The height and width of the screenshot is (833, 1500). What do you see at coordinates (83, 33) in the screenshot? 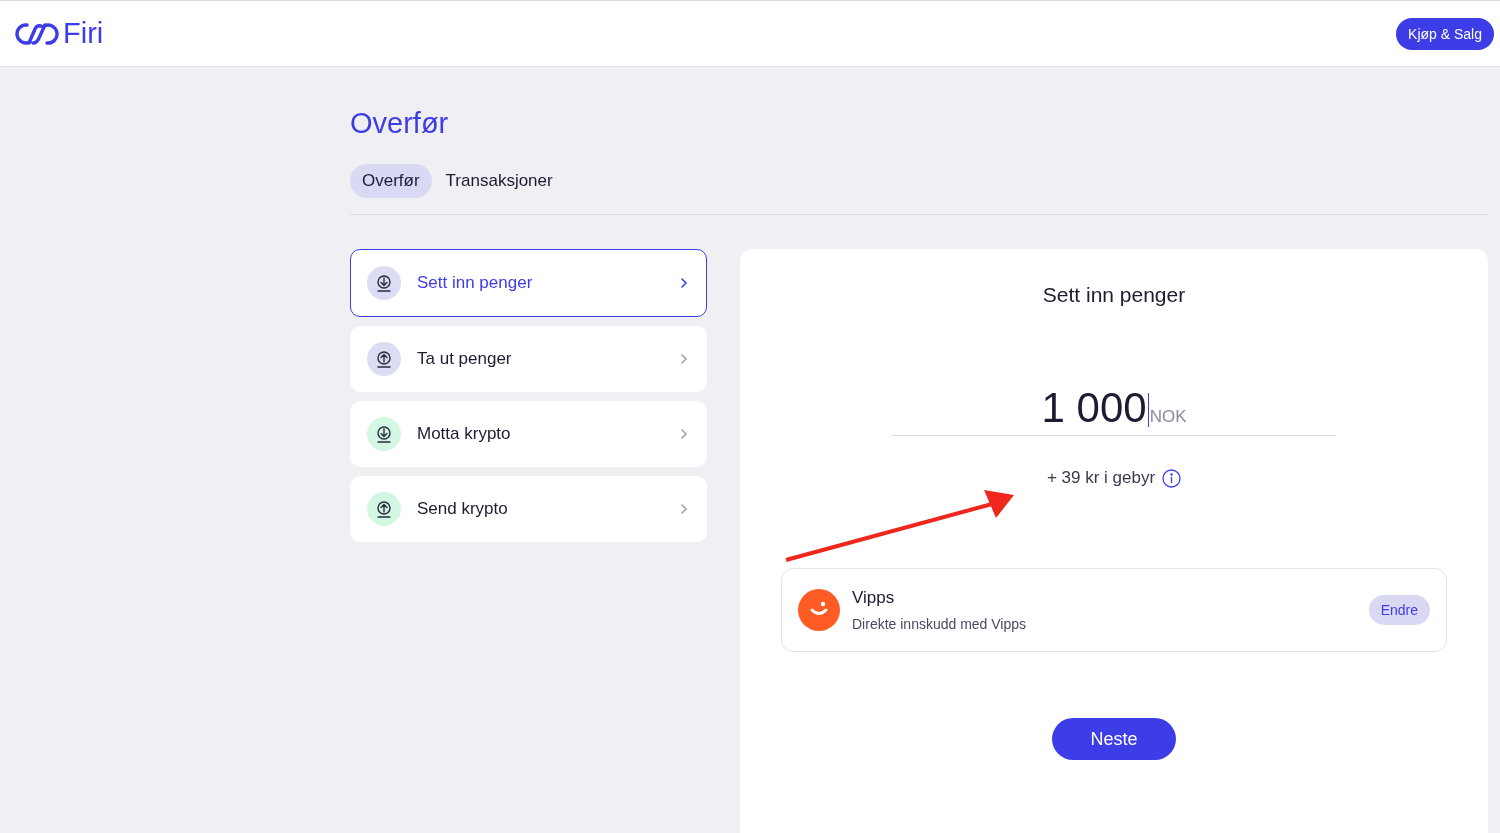
I see `logo-text: Firi` at bounding box center [83, 33].